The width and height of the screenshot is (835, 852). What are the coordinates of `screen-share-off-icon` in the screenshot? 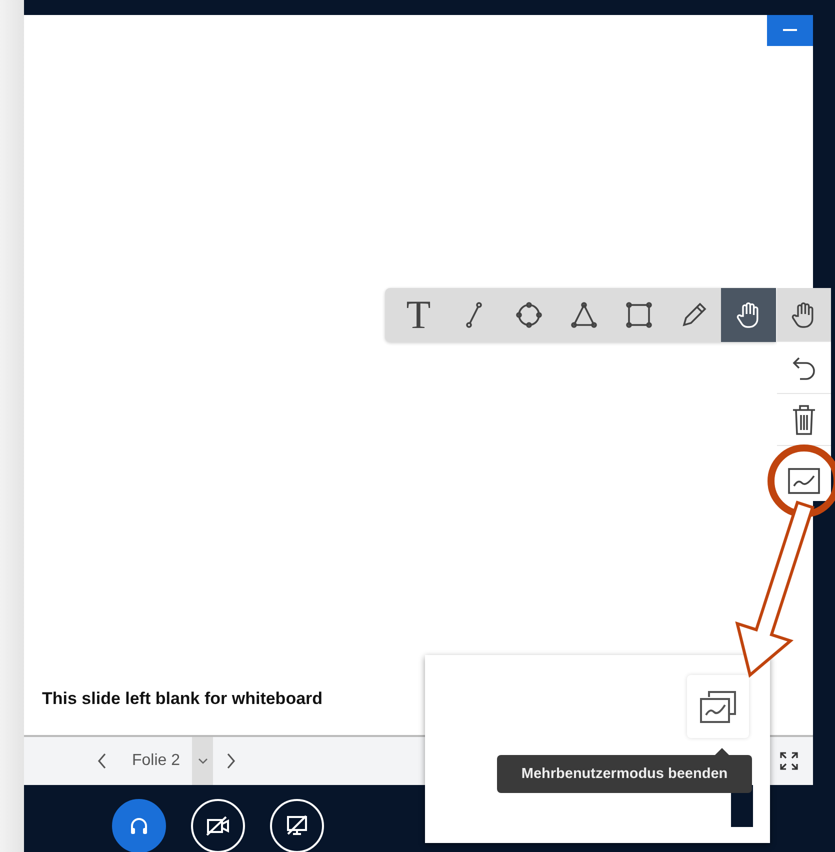 It's located at (297, 826).